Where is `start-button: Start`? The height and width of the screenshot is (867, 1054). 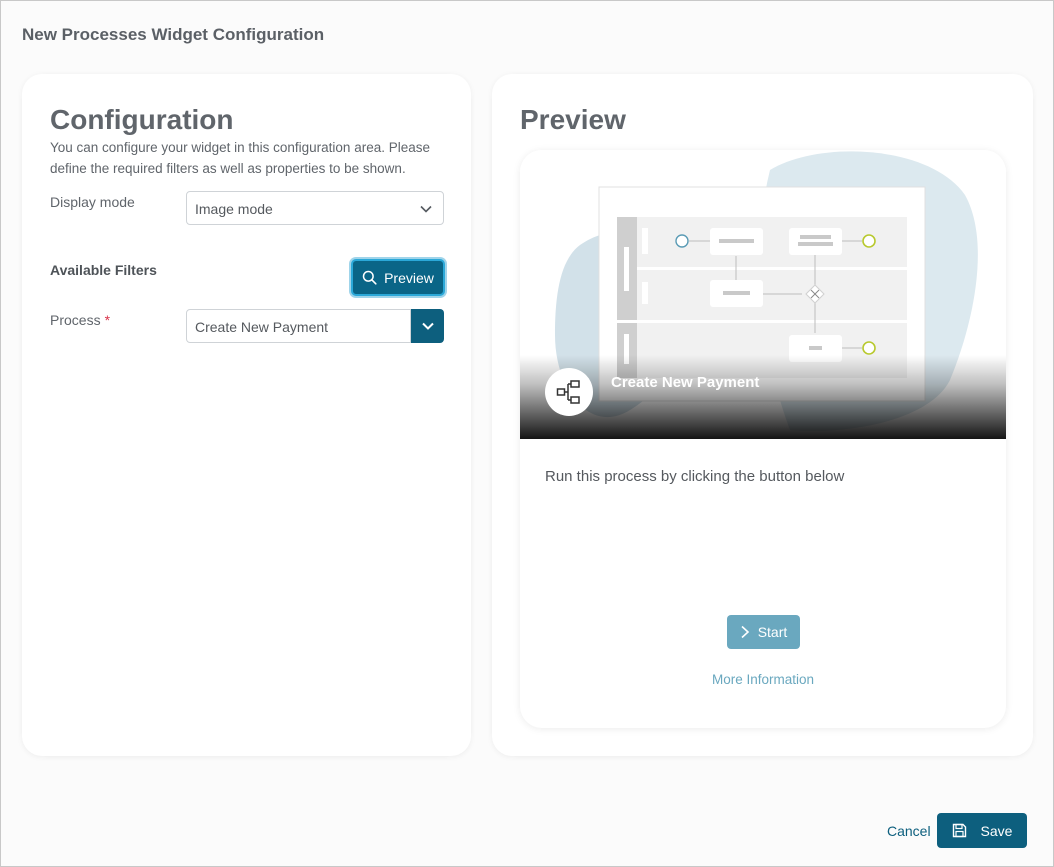
start-button: Start is located at coordinates (763, 632).